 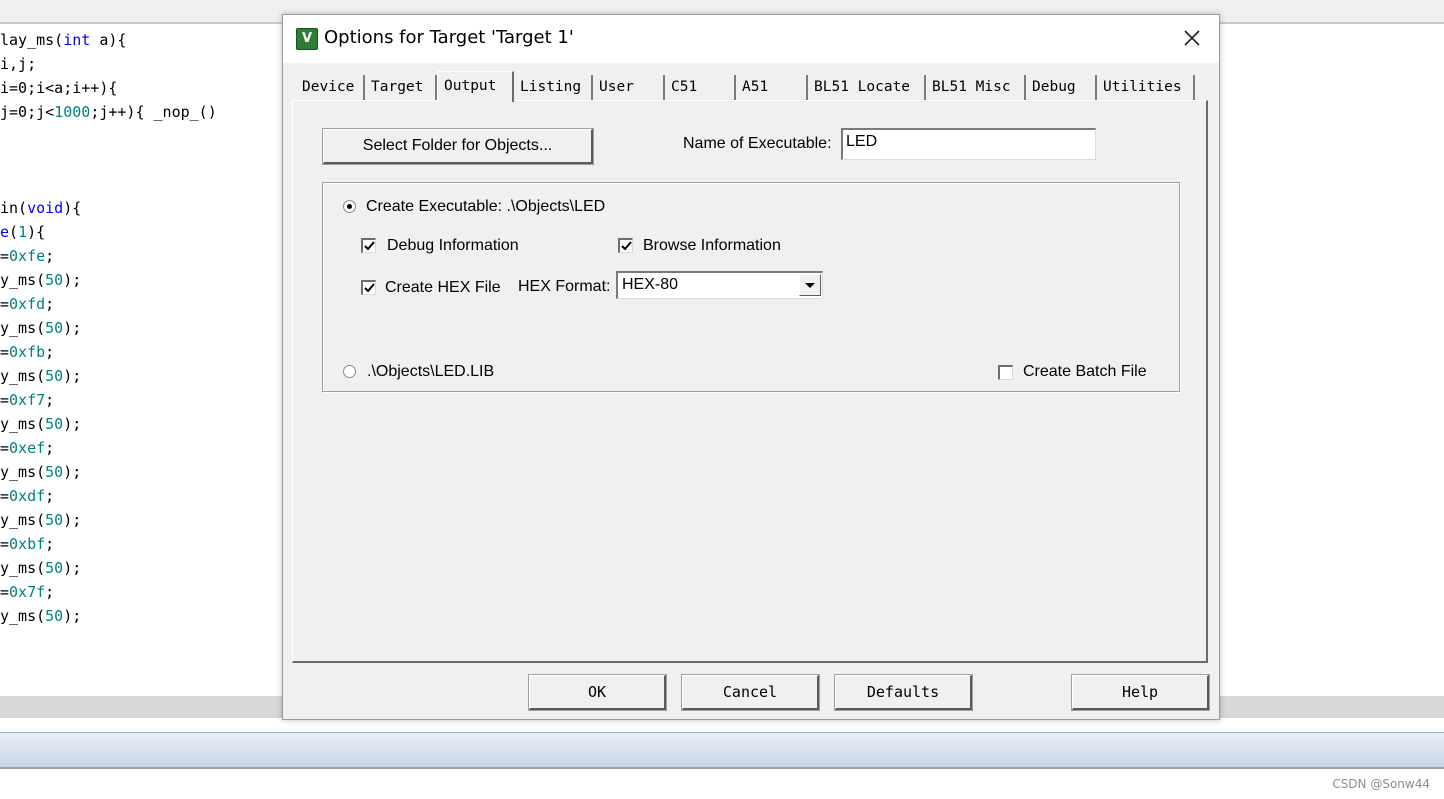 I want to click on code-line: =0xfb;, so click(x=27, y=352).